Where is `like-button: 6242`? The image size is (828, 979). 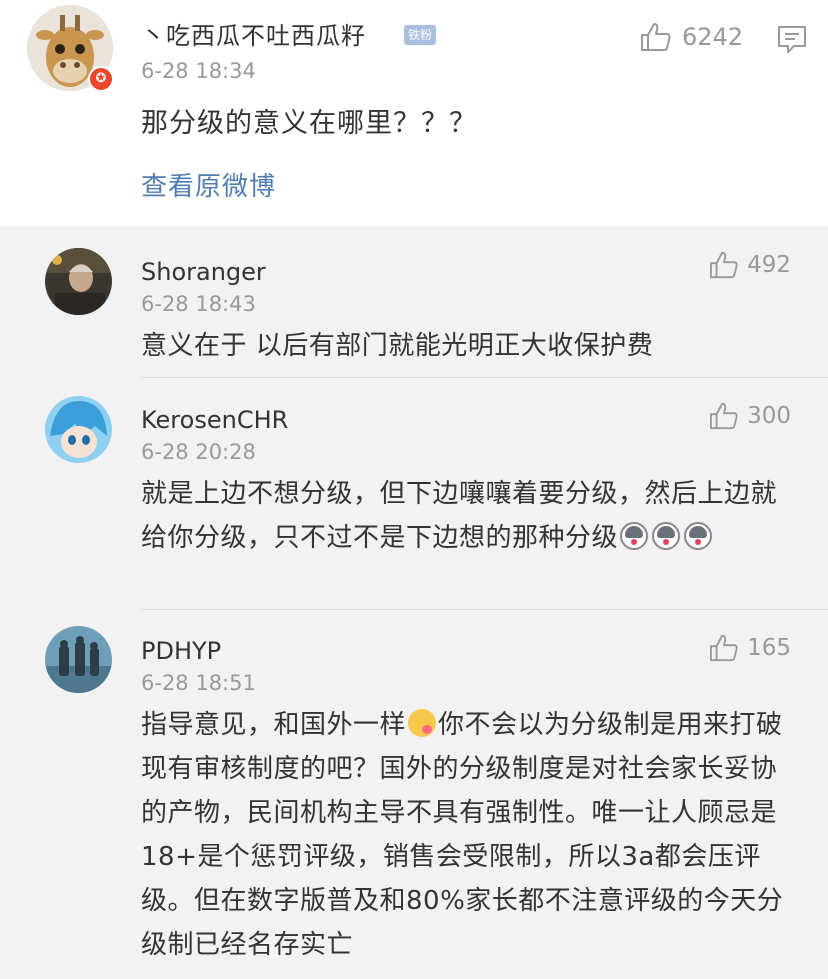 like-button: 6242 is located at coordinates (691, 37).